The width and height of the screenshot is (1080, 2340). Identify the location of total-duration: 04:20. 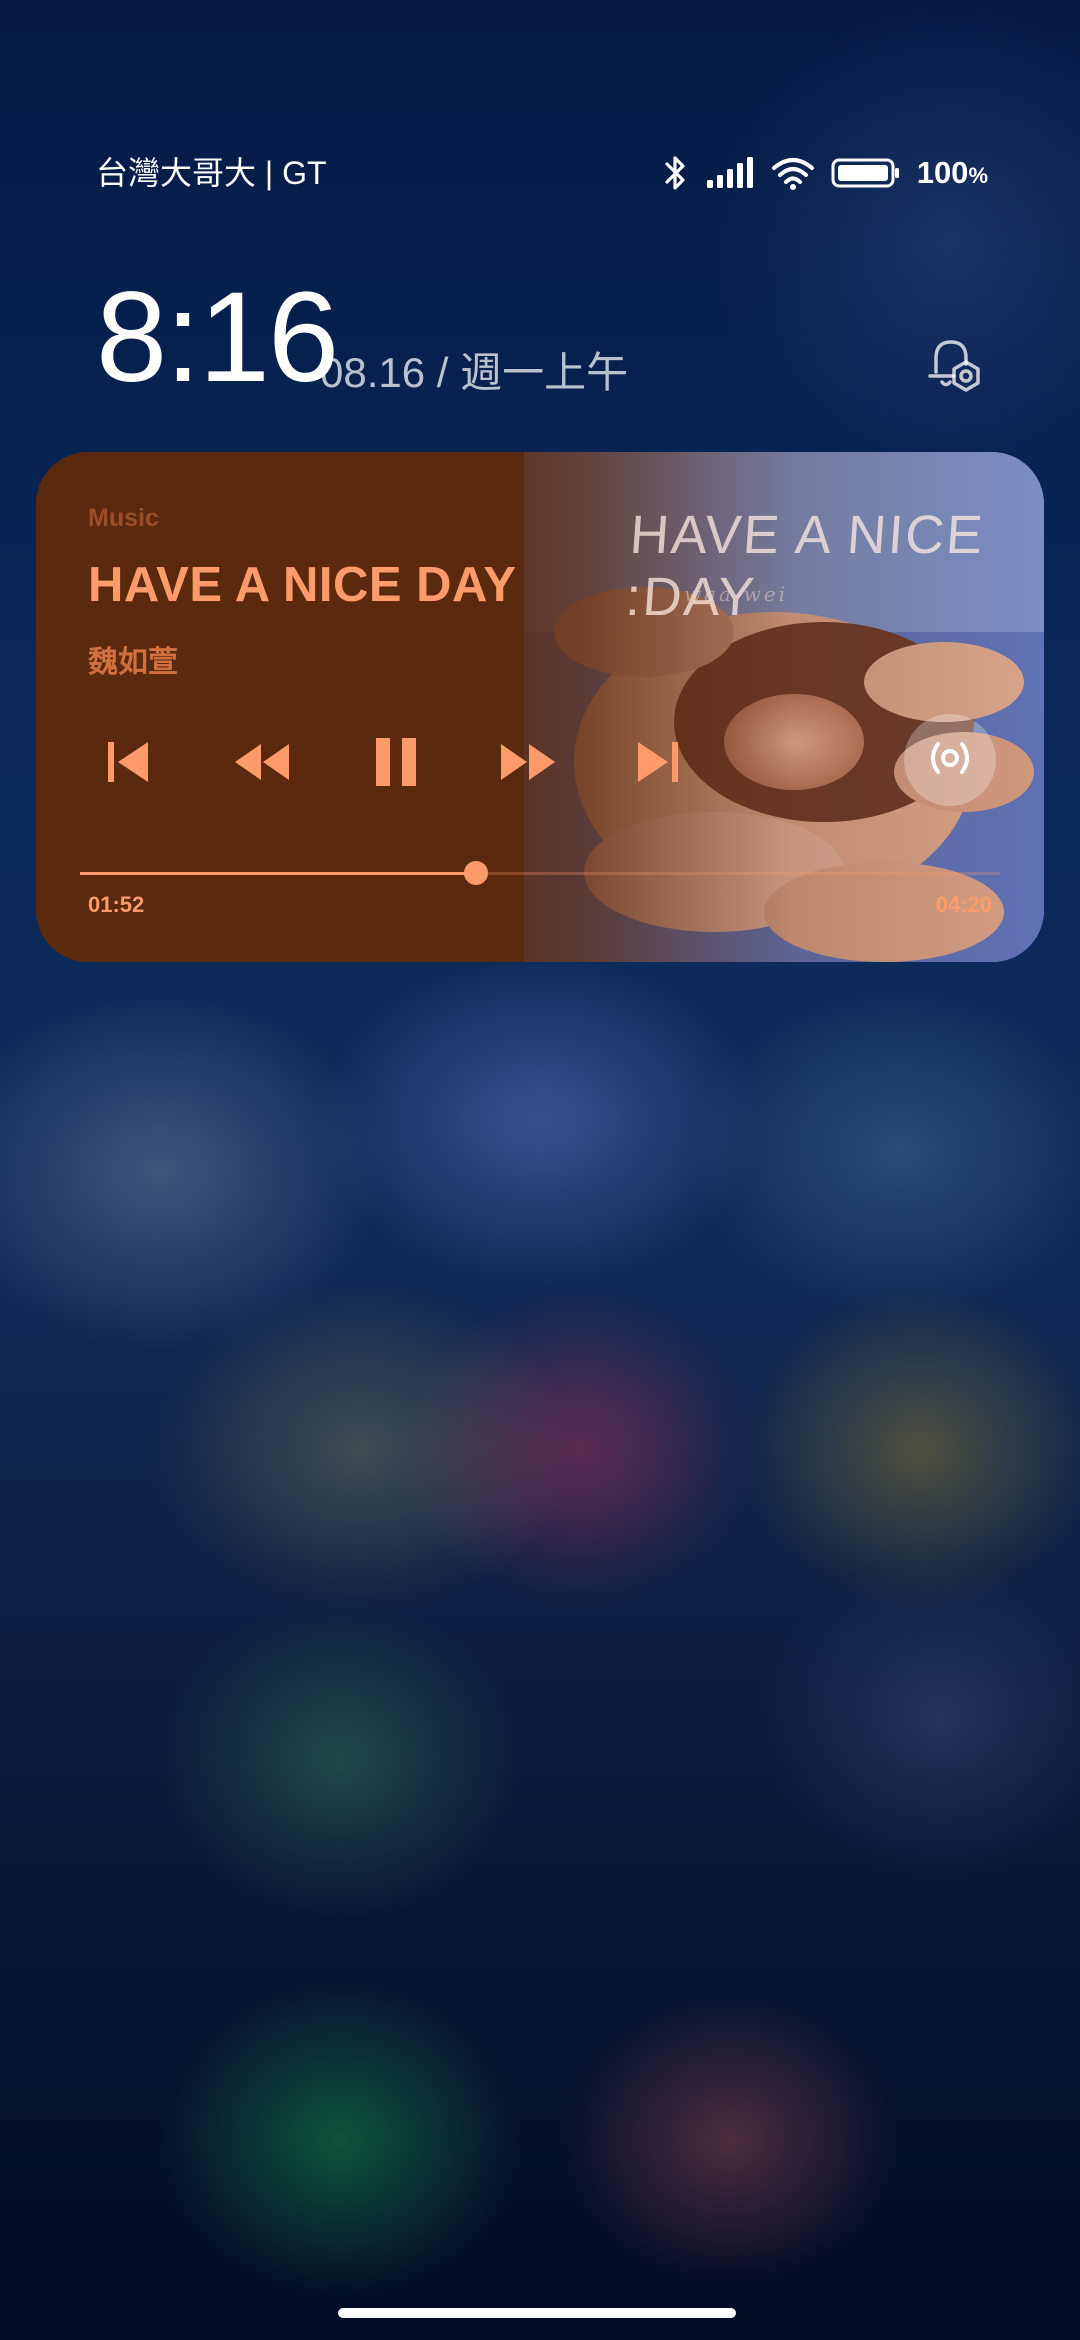
(963, 904).